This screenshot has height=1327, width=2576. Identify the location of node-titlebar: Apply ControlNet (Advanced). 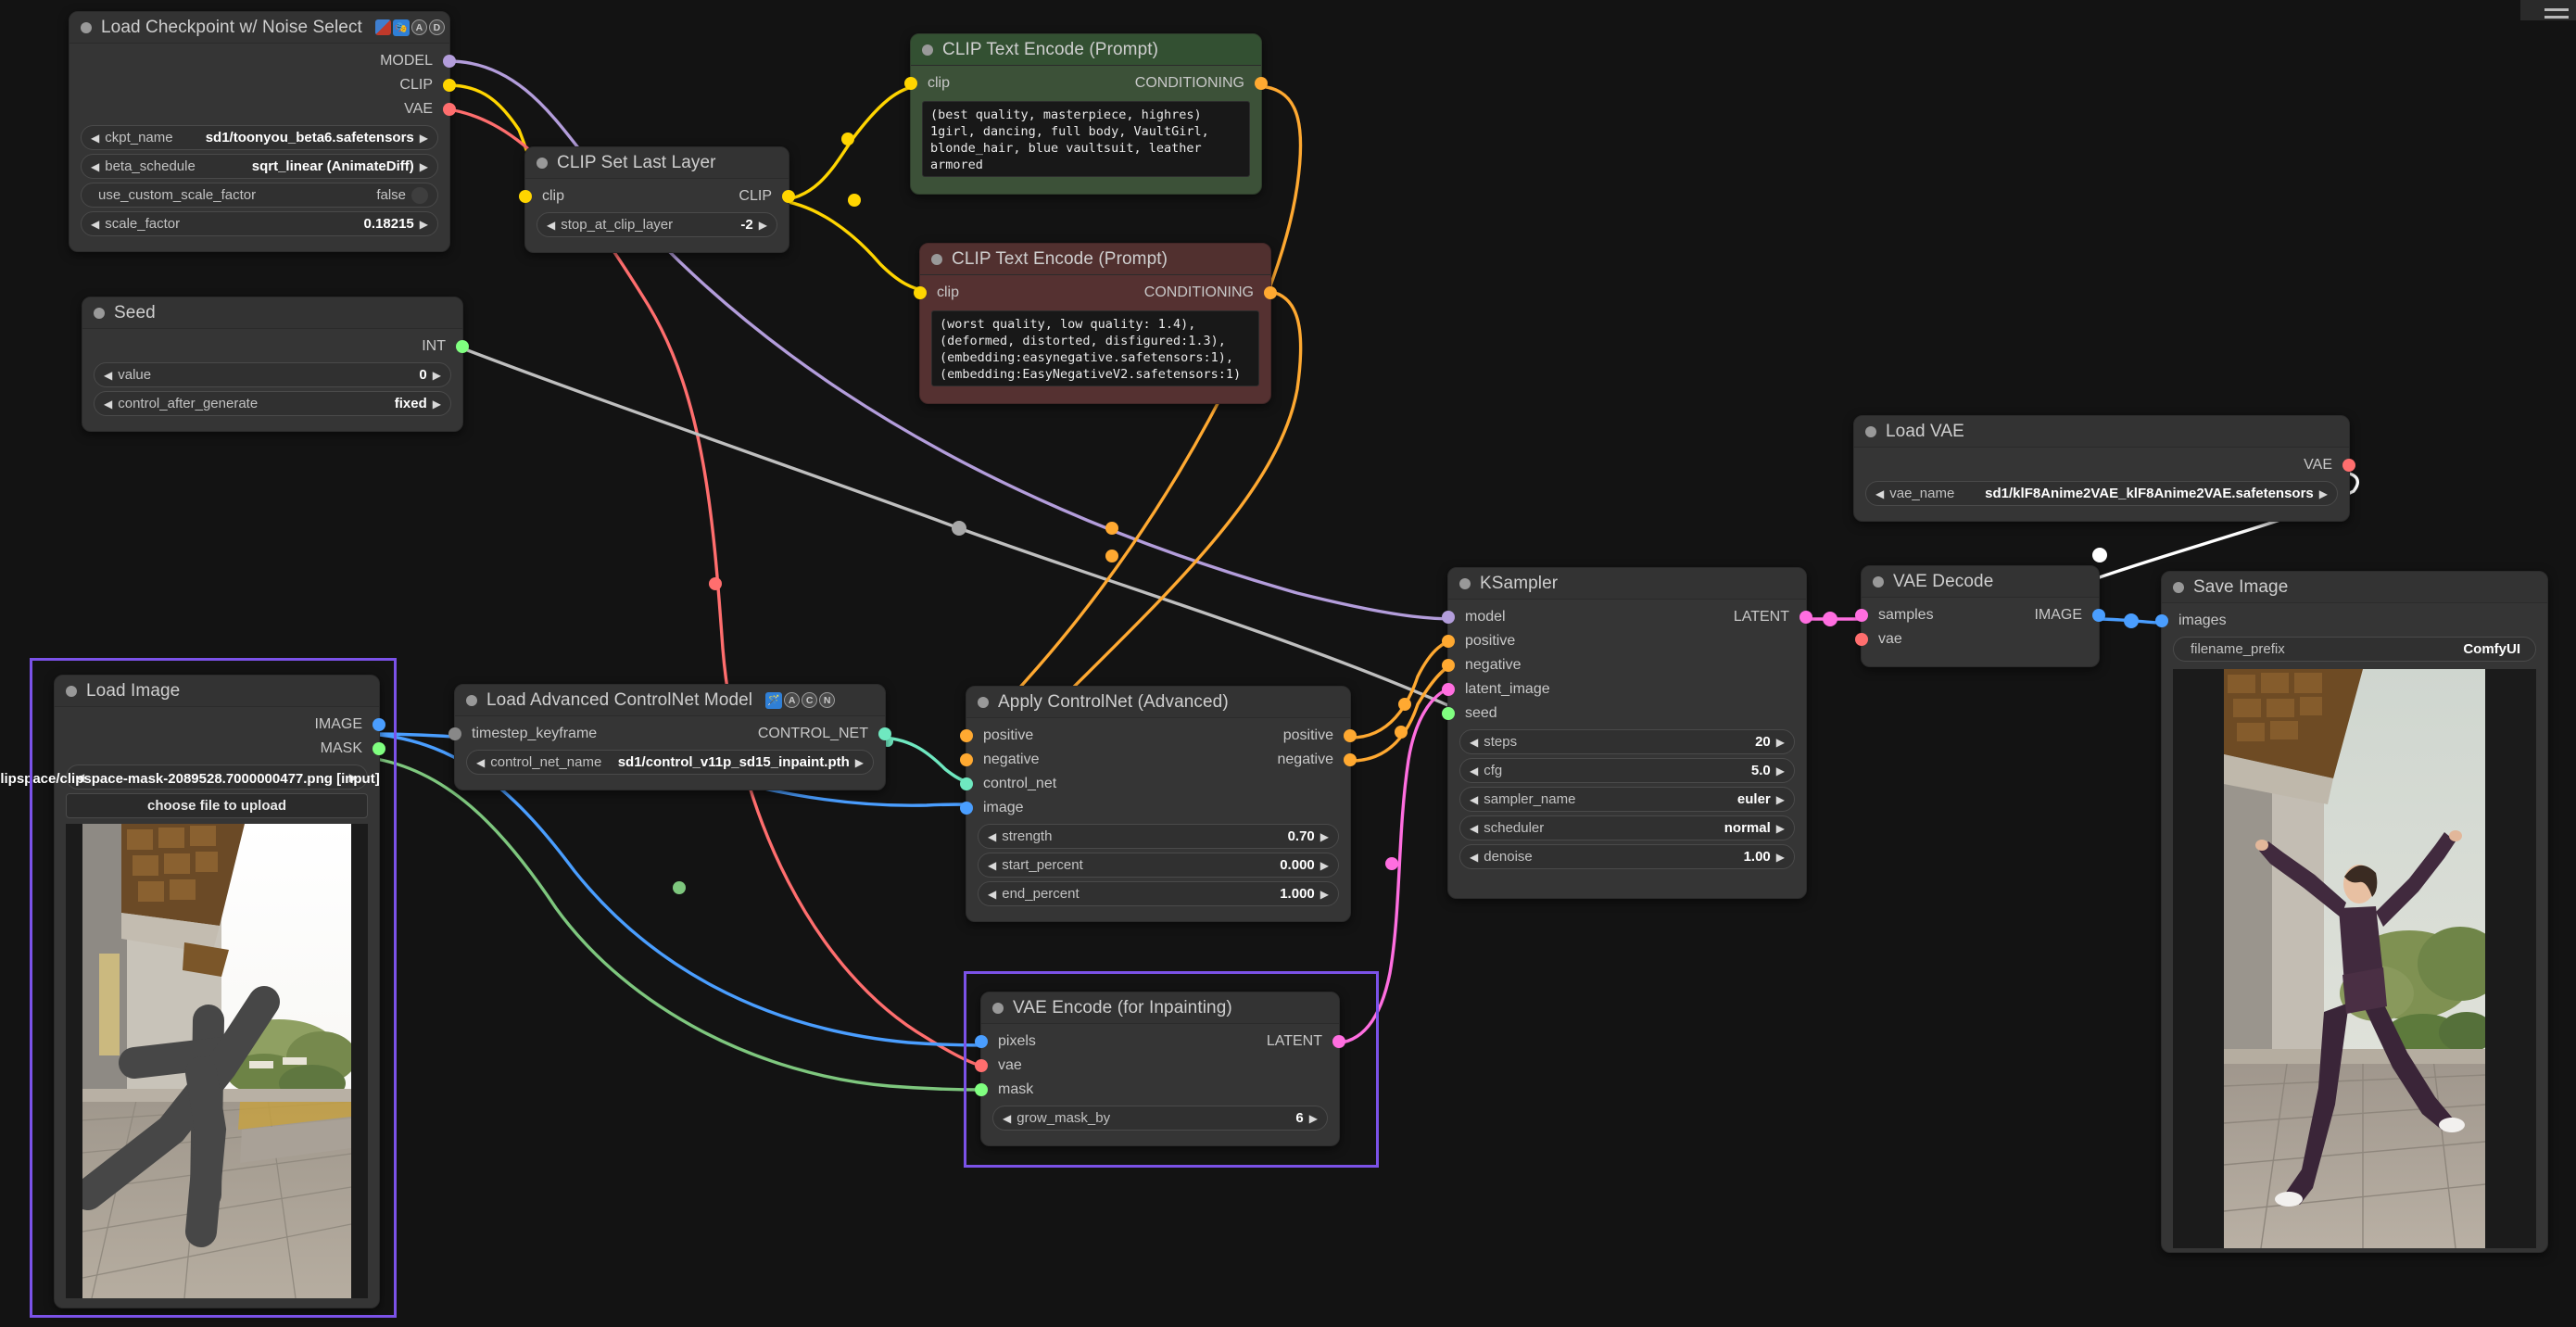
(1158, 703).